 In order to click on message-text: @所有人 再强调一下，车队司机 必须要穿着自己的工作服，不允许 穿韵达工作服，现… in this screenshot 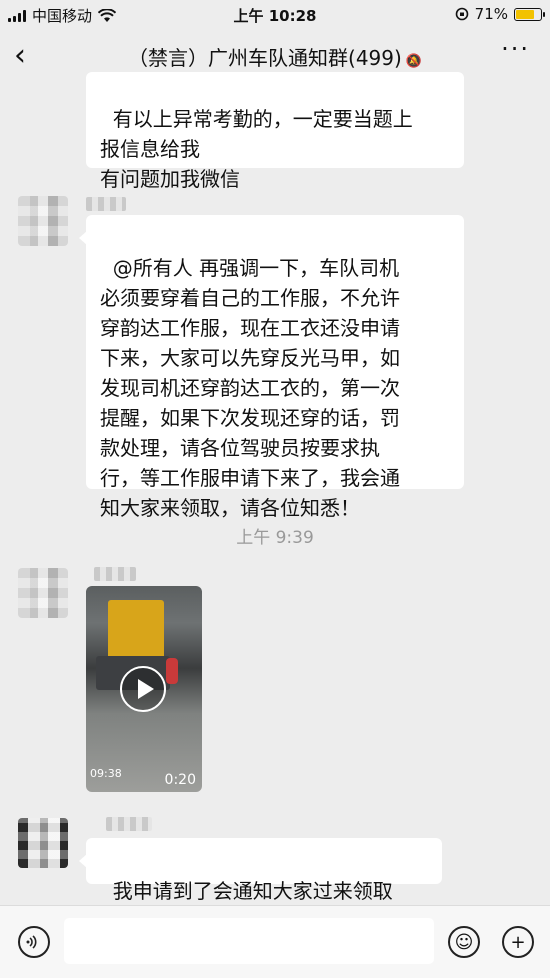, I will do `click(250, 388)`.